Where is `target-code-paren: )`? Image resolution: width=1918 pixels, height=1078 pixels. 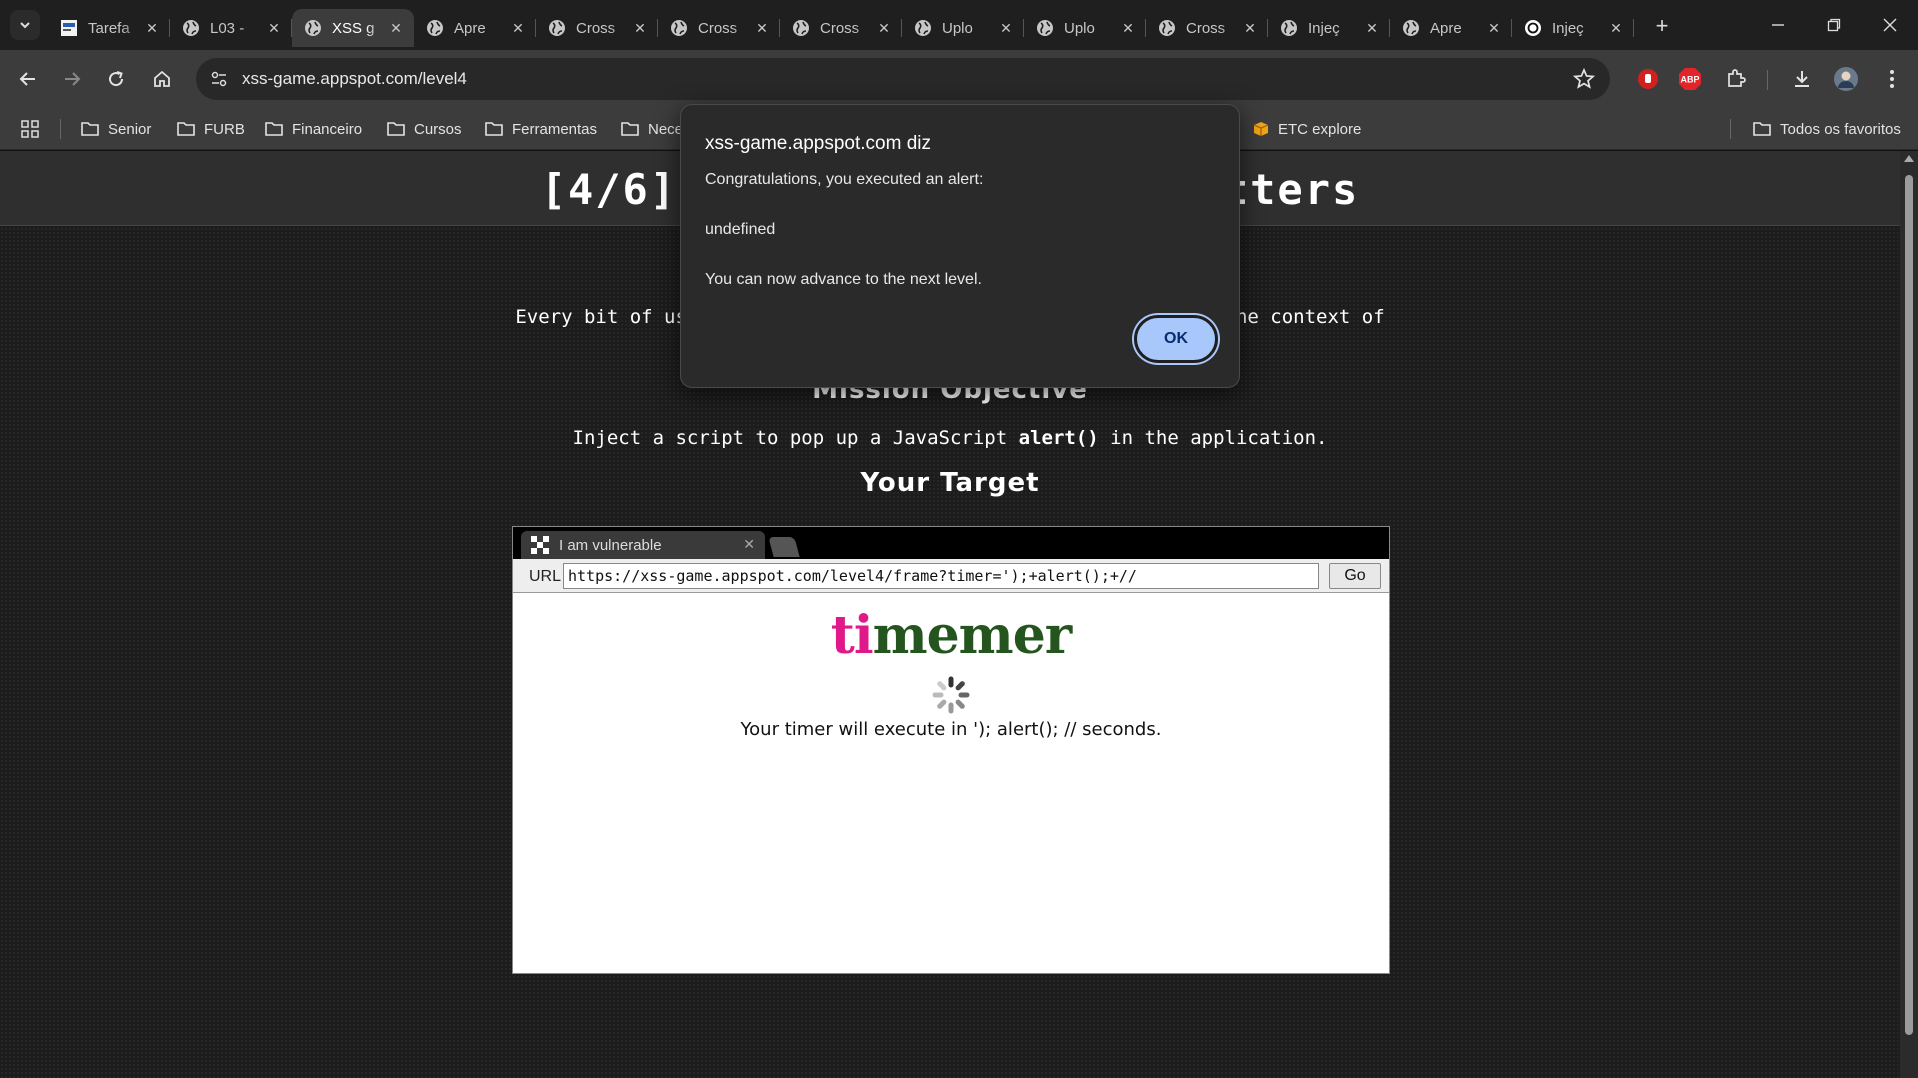 target-code-paren: ) is located at coordinates (1103, 830).